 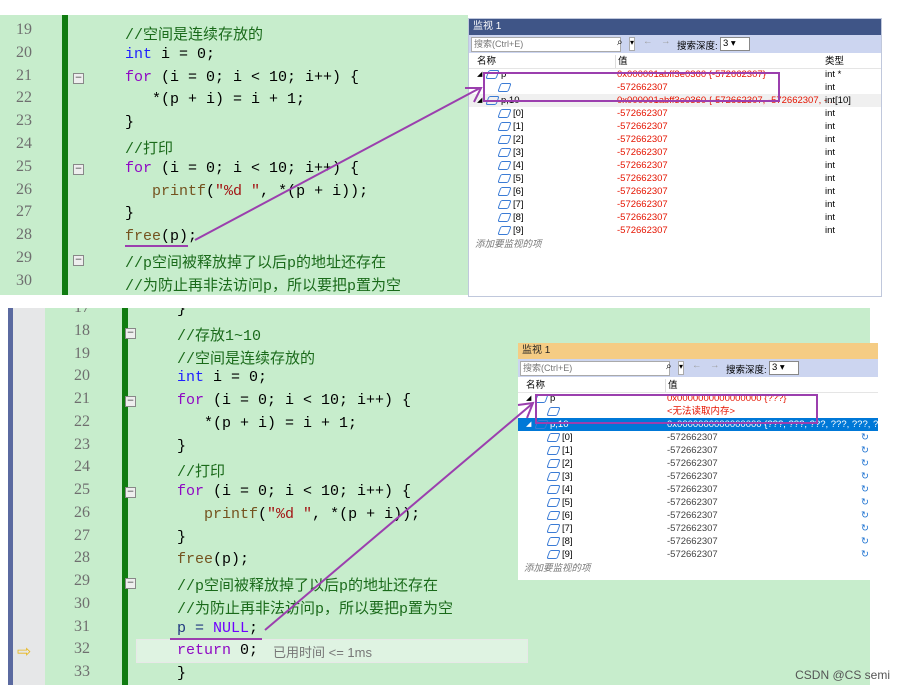 I want to click on watermark: CSDN @CS semi, so click(x=842, y=675).